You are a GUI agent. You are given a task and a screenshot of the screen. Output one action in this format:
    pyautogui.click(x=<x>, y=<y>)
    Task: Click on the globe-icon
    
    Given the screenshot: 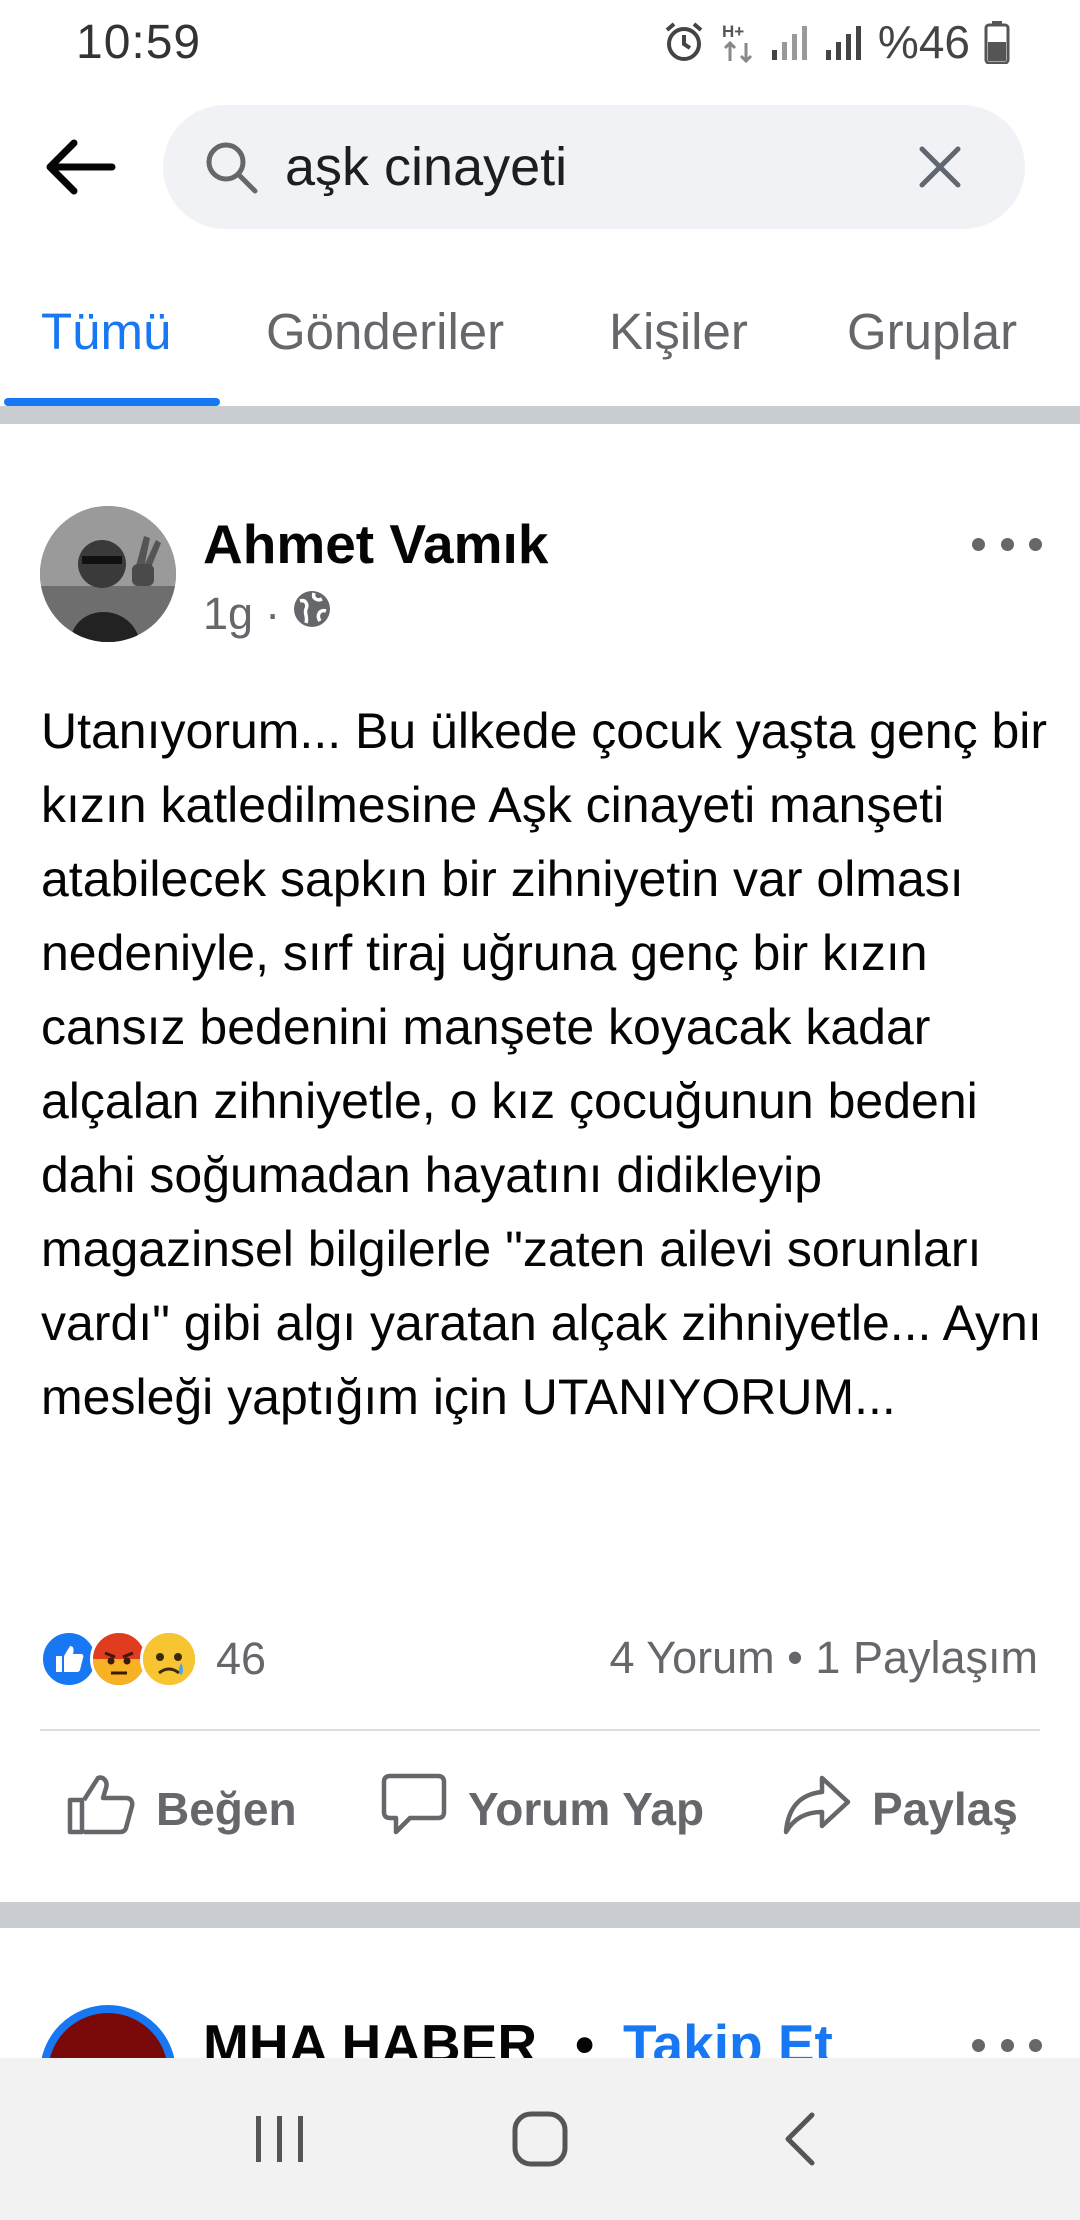 What is the action you would take?
    pyautogui.click(x=312, y=614)
    